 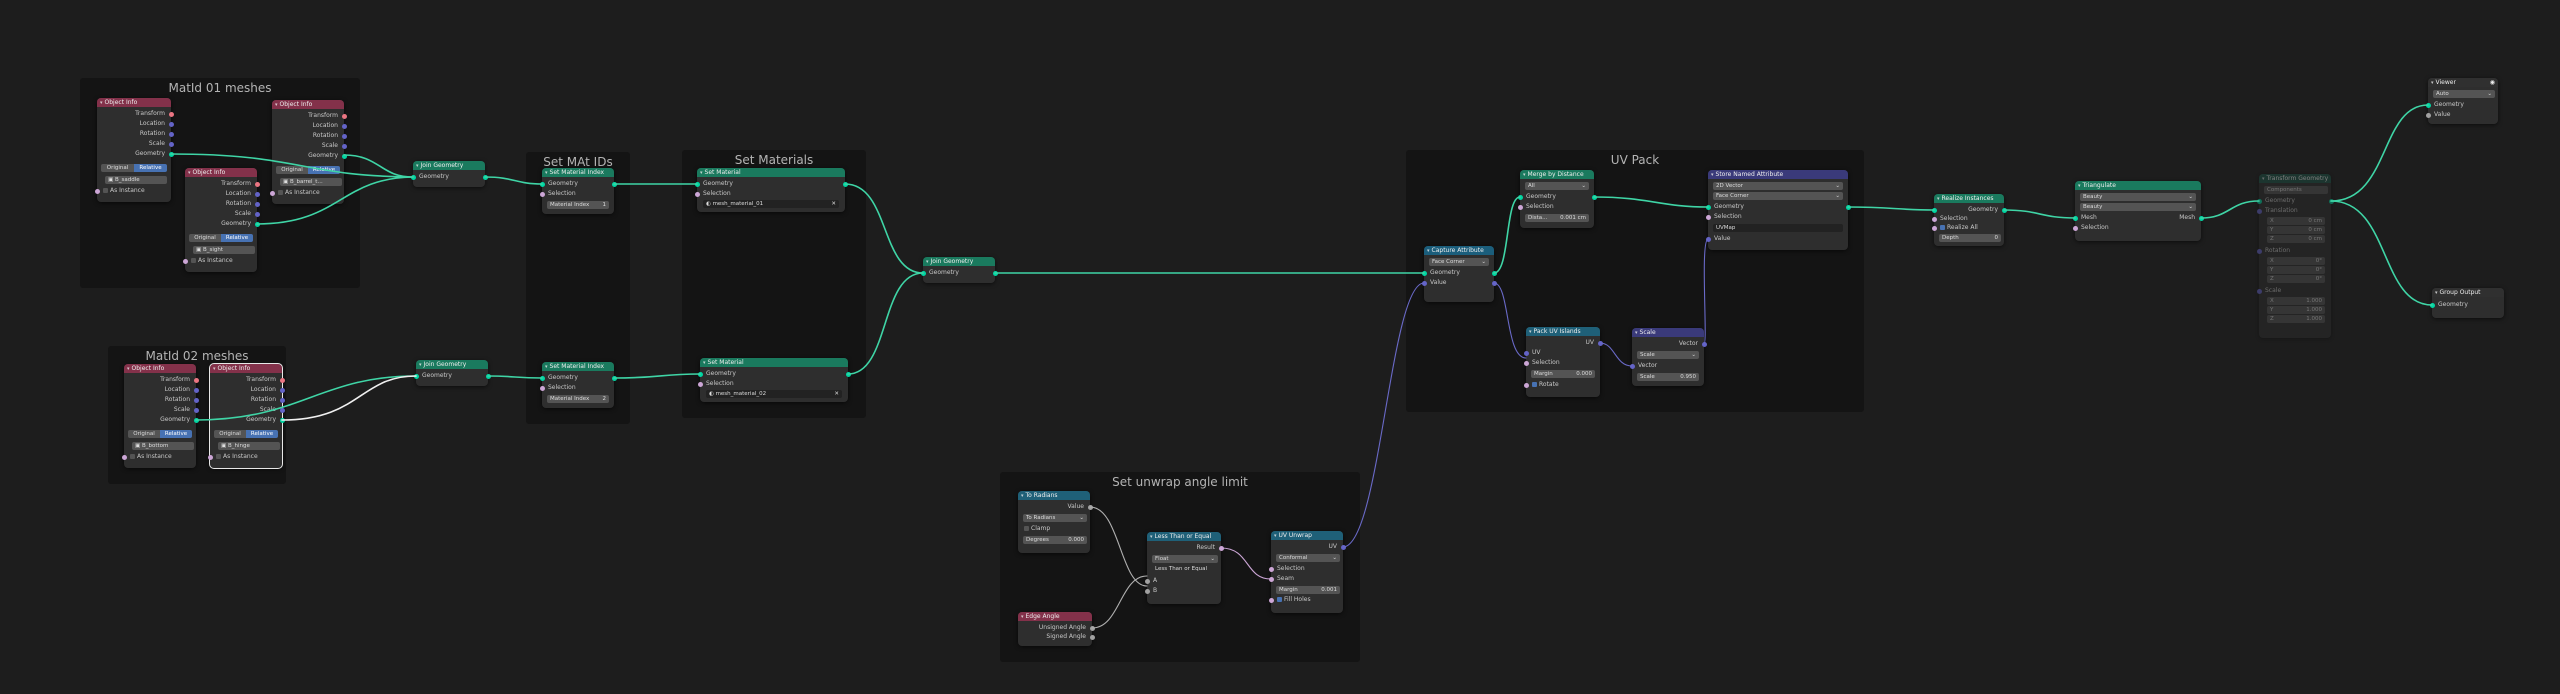 I want to click on margin-field: Margin 0.001, so click(x=1308, y=590).